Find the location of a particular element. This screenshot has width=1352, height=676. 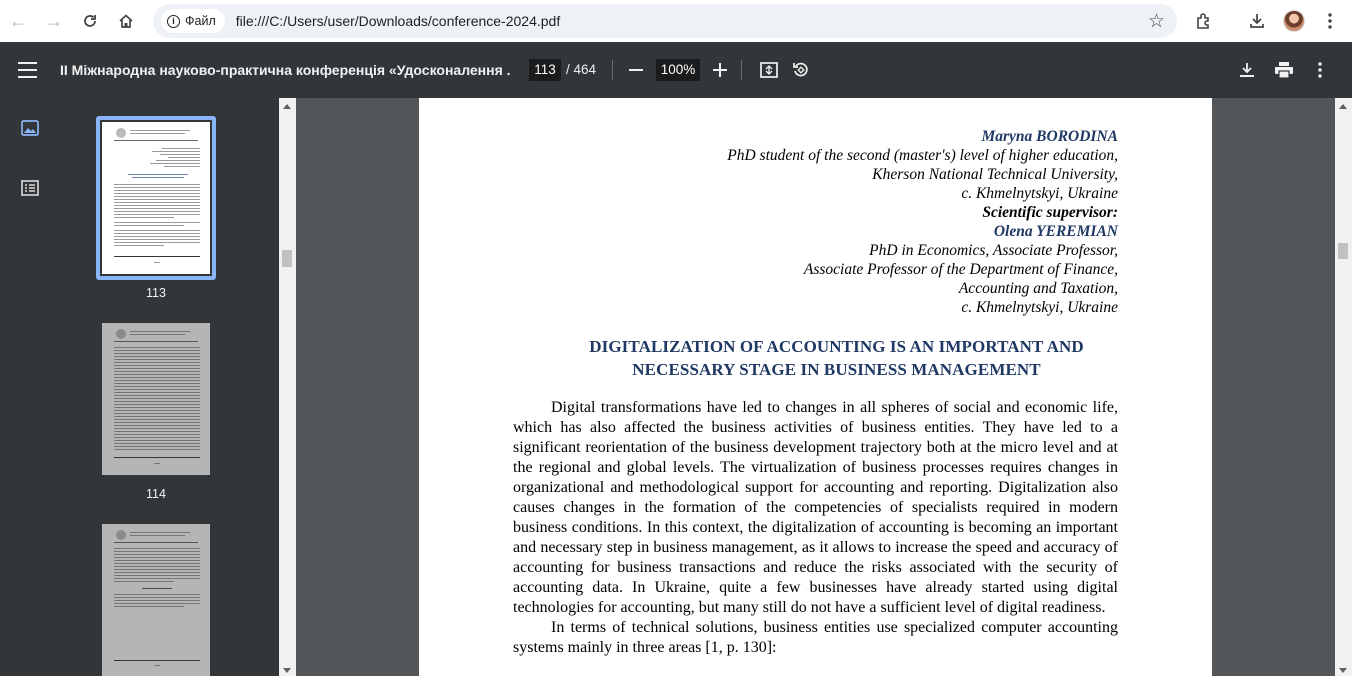

author-line: Kherson National Technical University, is located at coordinates (995, 174).